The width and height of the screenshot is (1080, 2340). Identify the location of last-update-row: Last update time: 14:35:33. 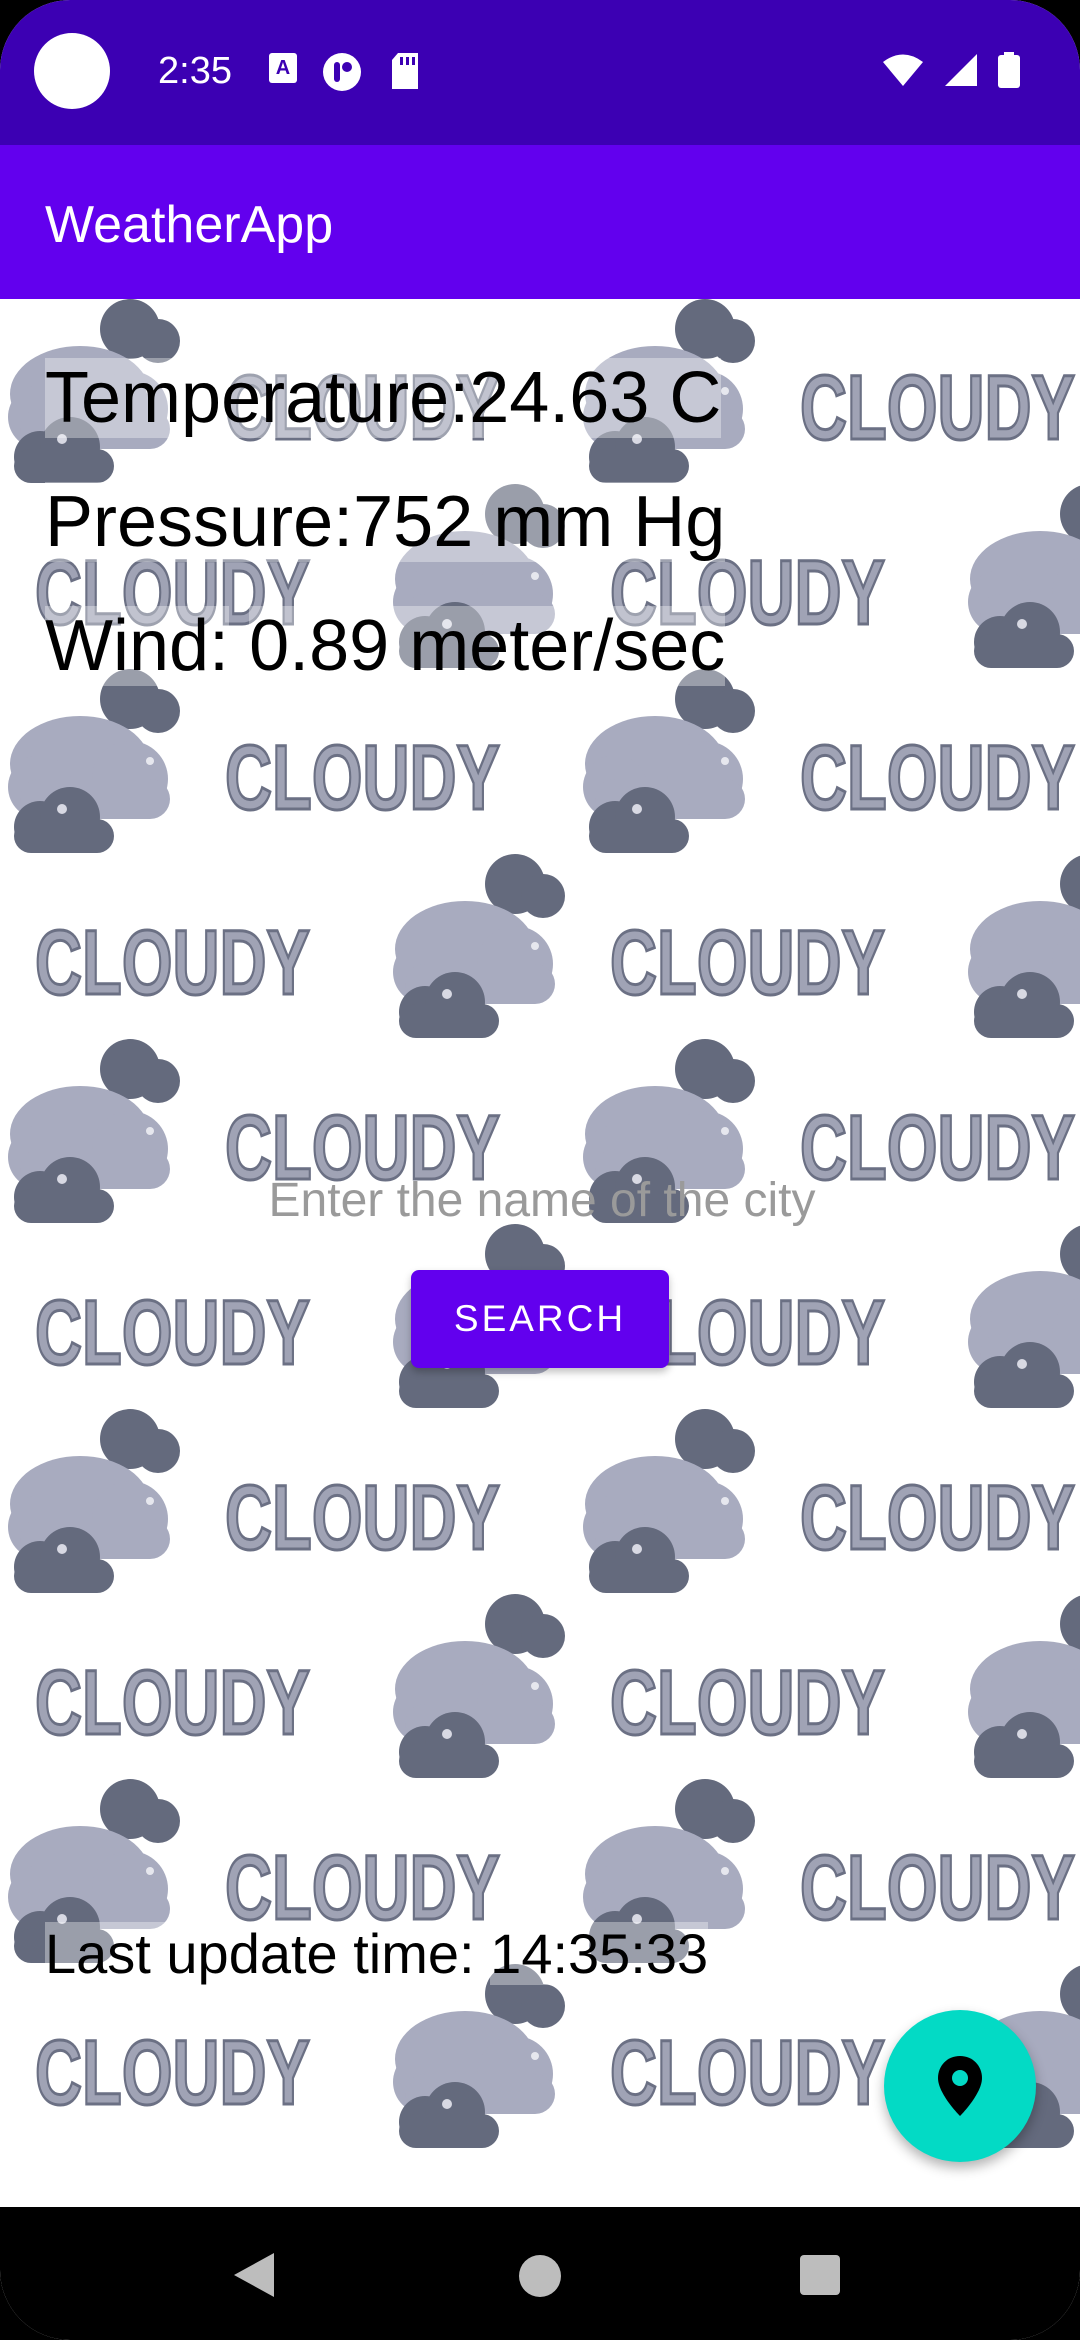
(377, 1953).